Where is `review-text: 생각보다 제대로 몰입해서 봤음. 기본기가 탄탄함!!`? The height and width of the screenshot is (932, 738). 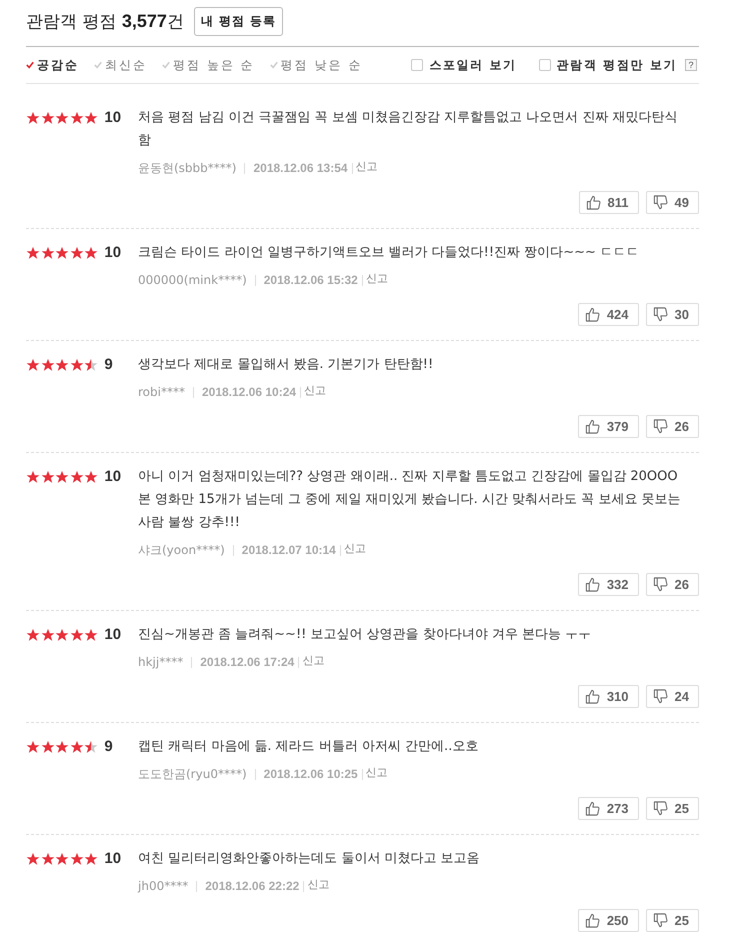 review-text: 생각보다 제대로 몰입해서 봤음. 기본기가 탄탄함!! is located at coordinates (286, 365).